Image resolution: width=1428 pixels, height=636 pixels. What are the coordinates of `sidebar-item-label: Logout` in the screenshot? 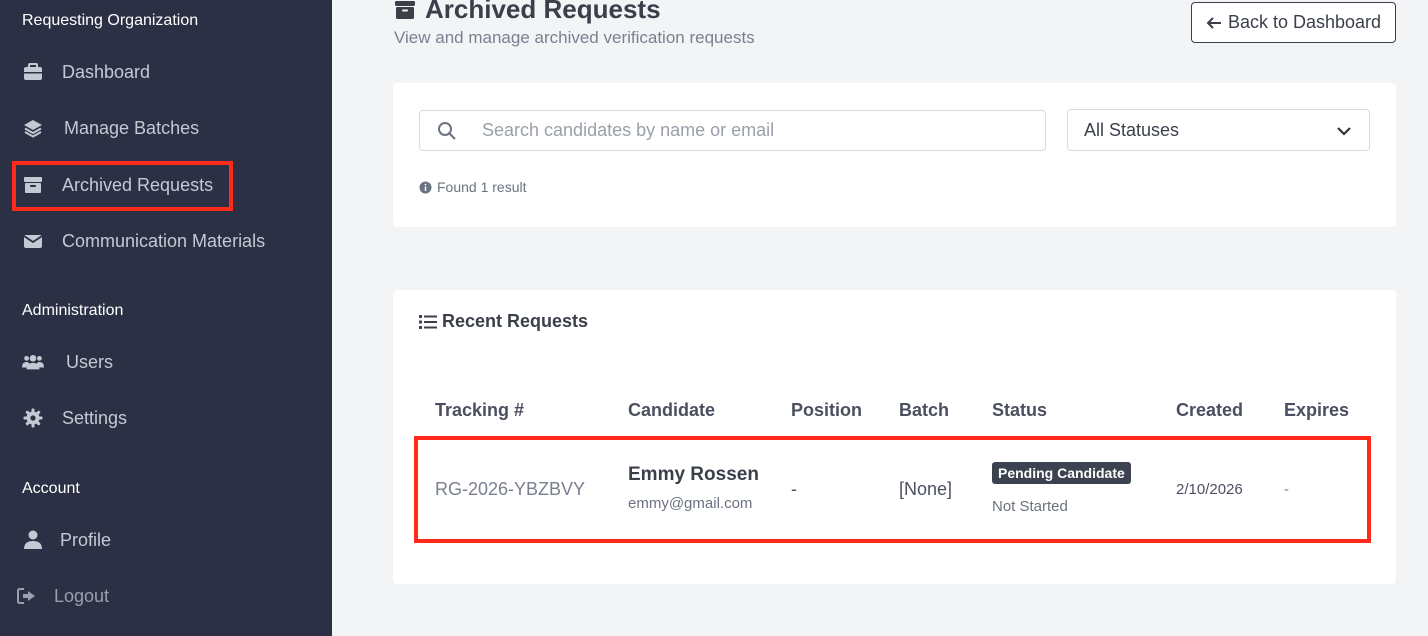 It's located at (82, 595).